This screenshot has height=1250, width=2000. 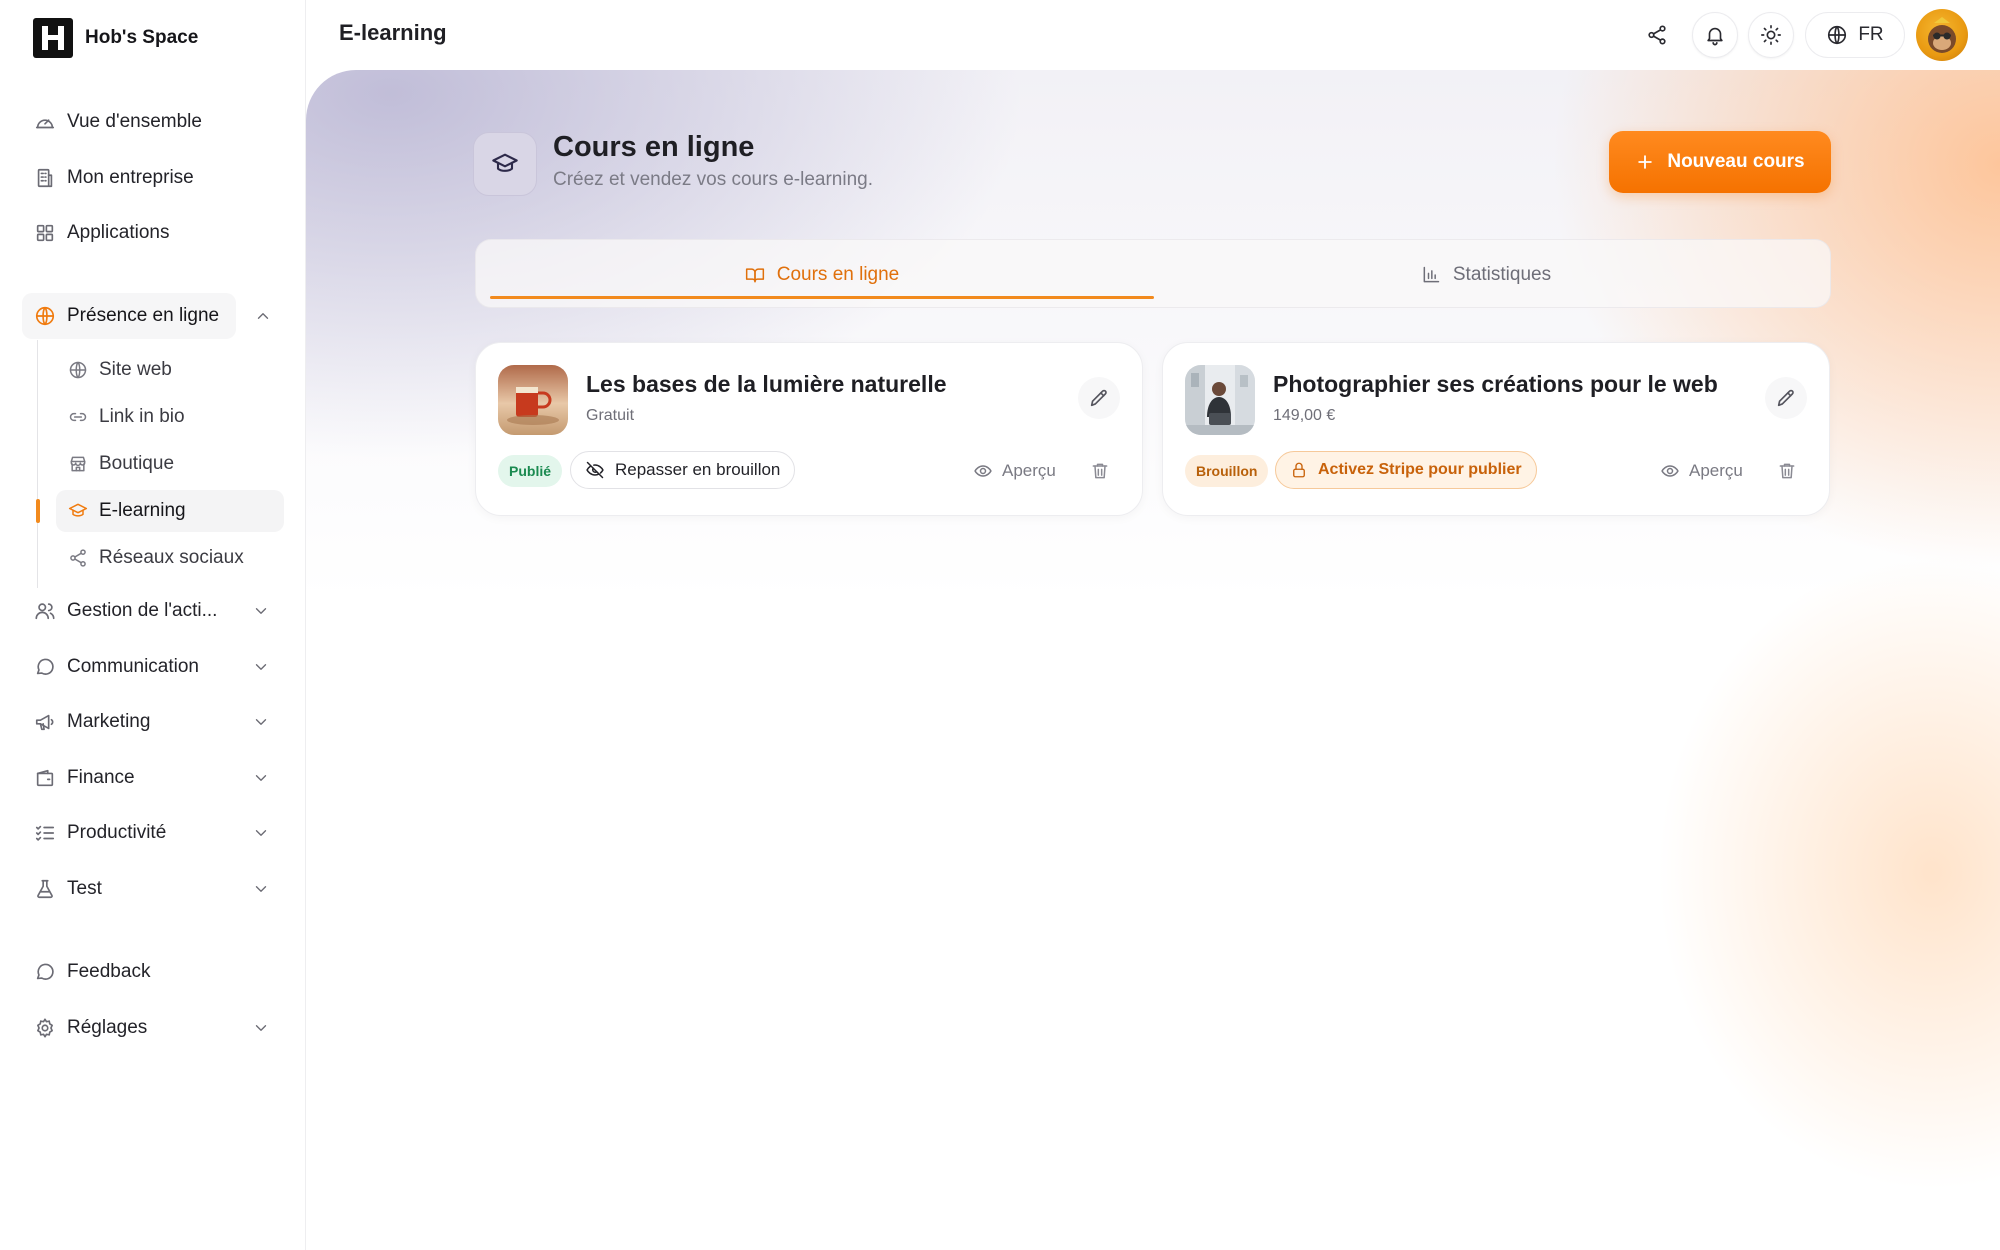 I want to click on share-button, so click(x=1657, y=35).